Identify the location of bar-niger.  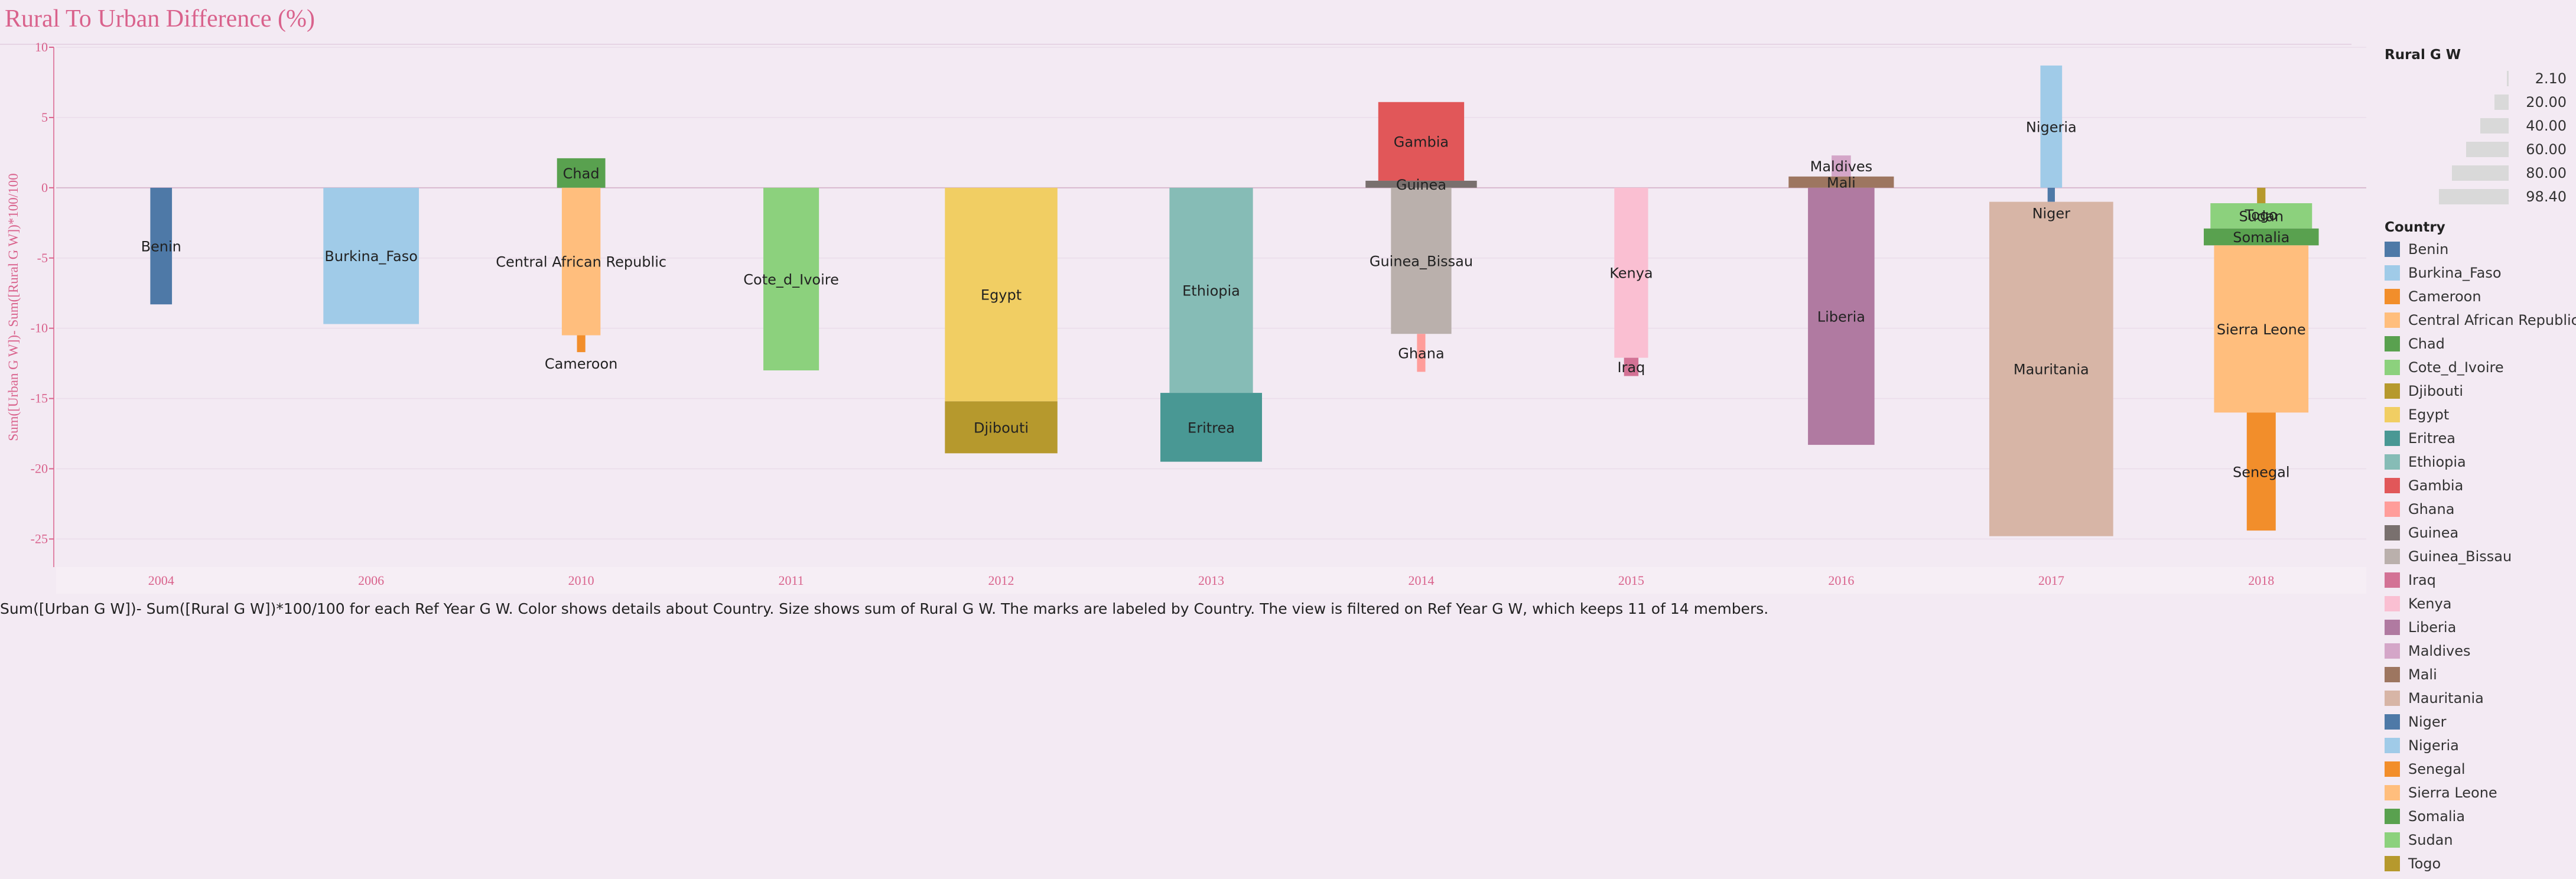
(2051, 194).